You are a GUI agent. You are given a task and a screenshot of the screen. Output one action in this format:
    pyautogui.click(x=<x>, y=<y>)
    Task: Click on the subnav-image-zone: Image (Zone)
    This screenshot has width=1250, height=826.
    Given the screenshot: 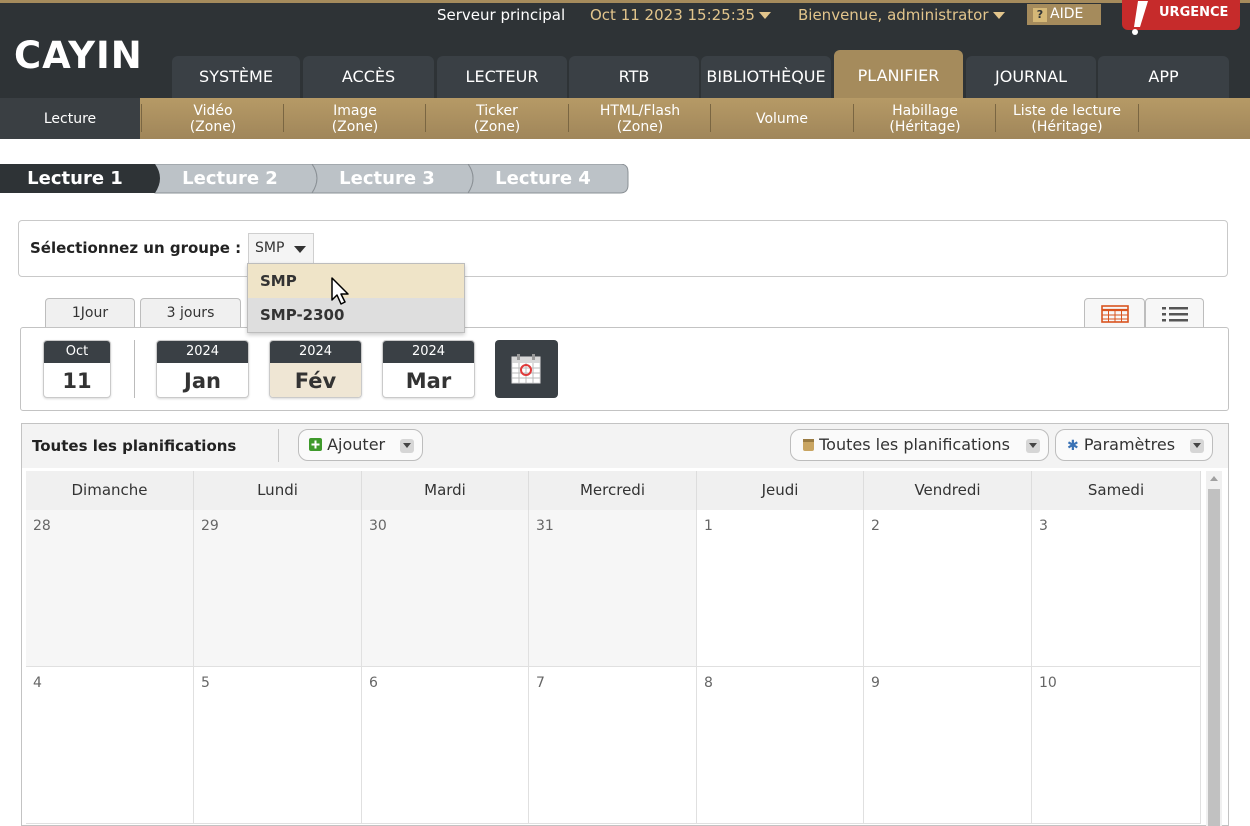 What is the action you would take?
    pyautogui.click(x=355, y=118)
    